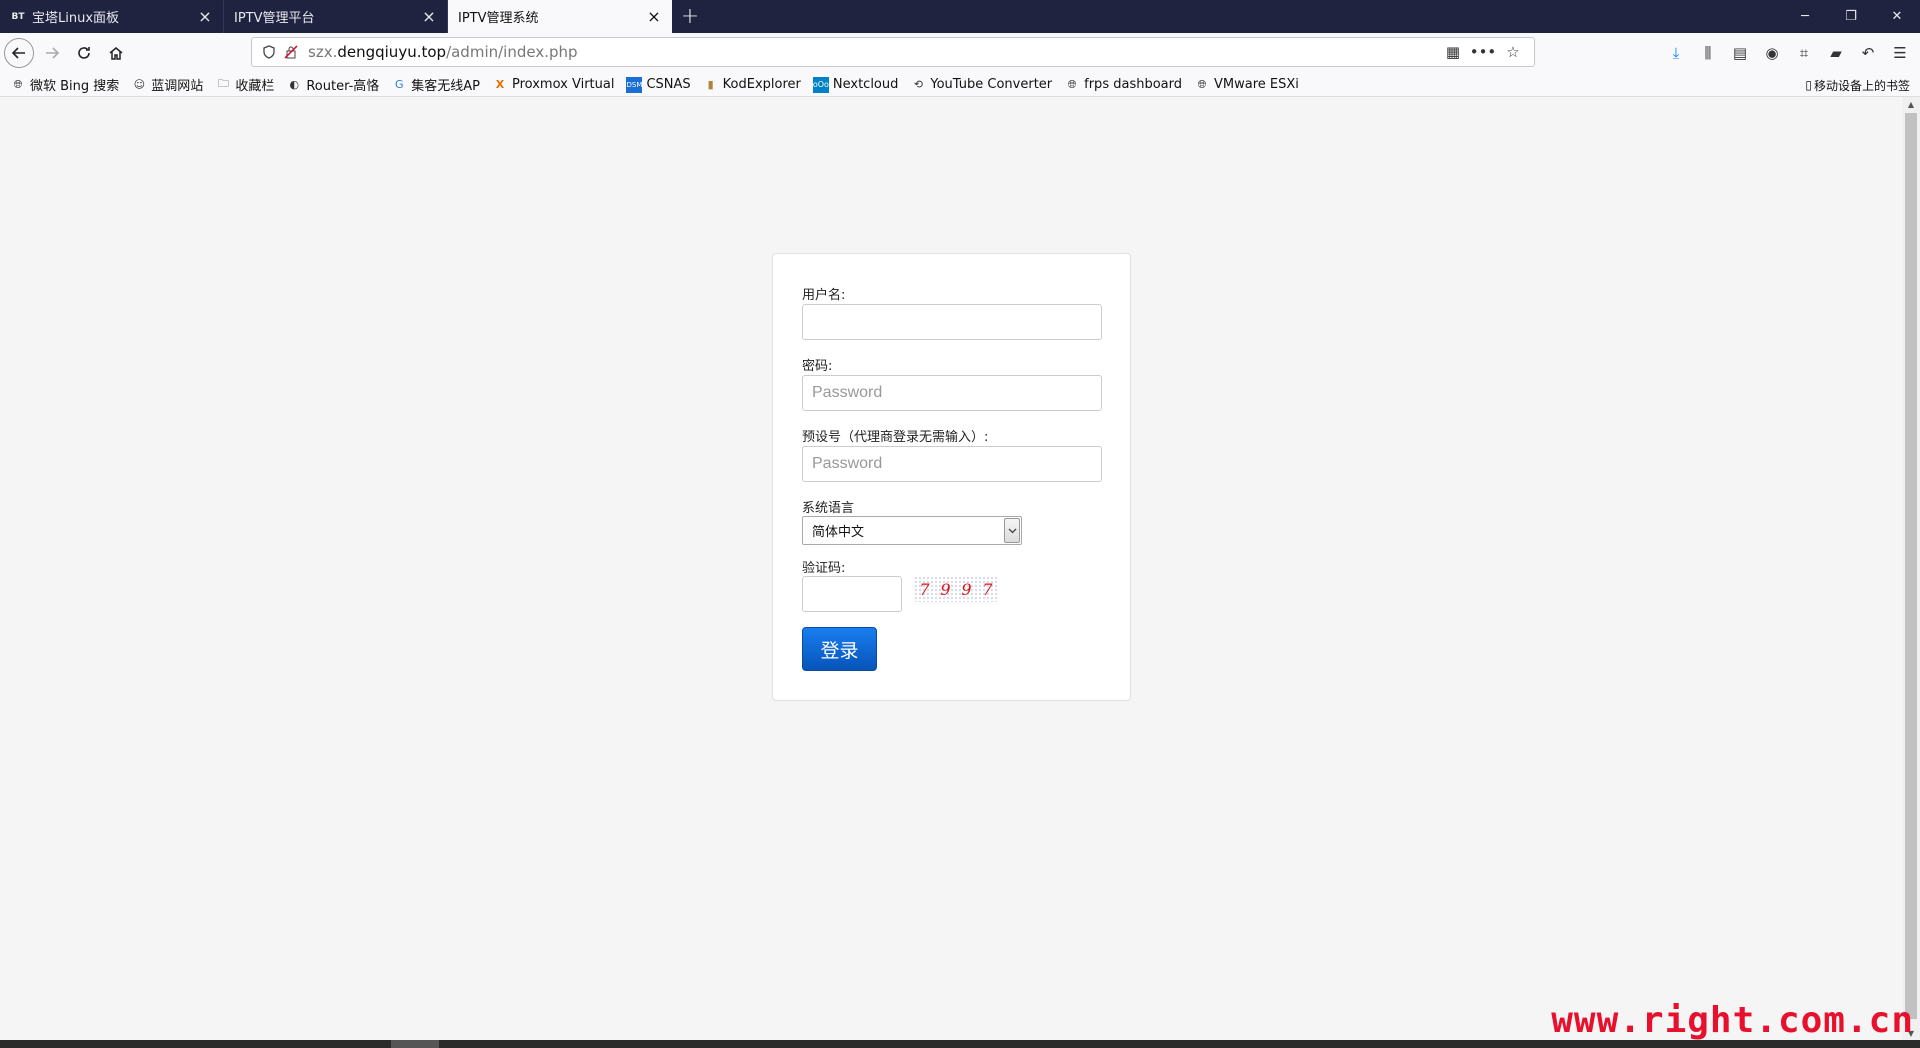 This screenshot has height=1048, width=1920. Describe the element at coordinates (1897, 16) in the screenshot. I see `close-window-button: ✕` at that location.